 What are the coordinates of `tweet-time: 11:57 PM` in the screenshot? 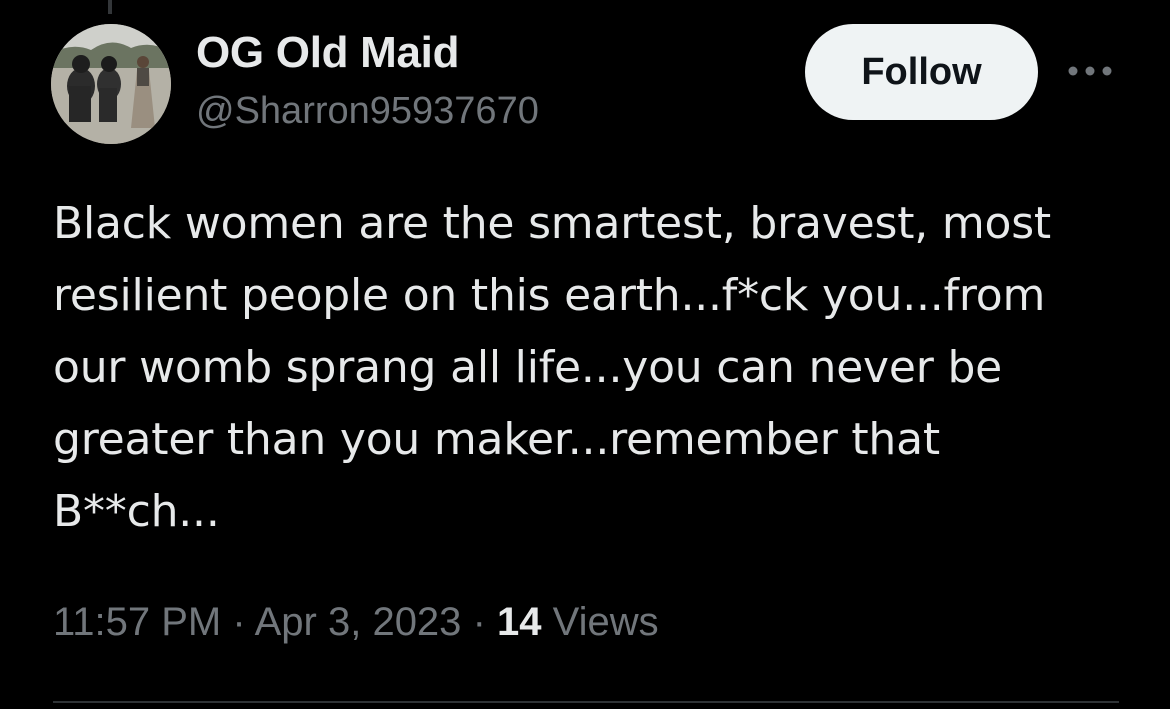 It's located at (137, 622).